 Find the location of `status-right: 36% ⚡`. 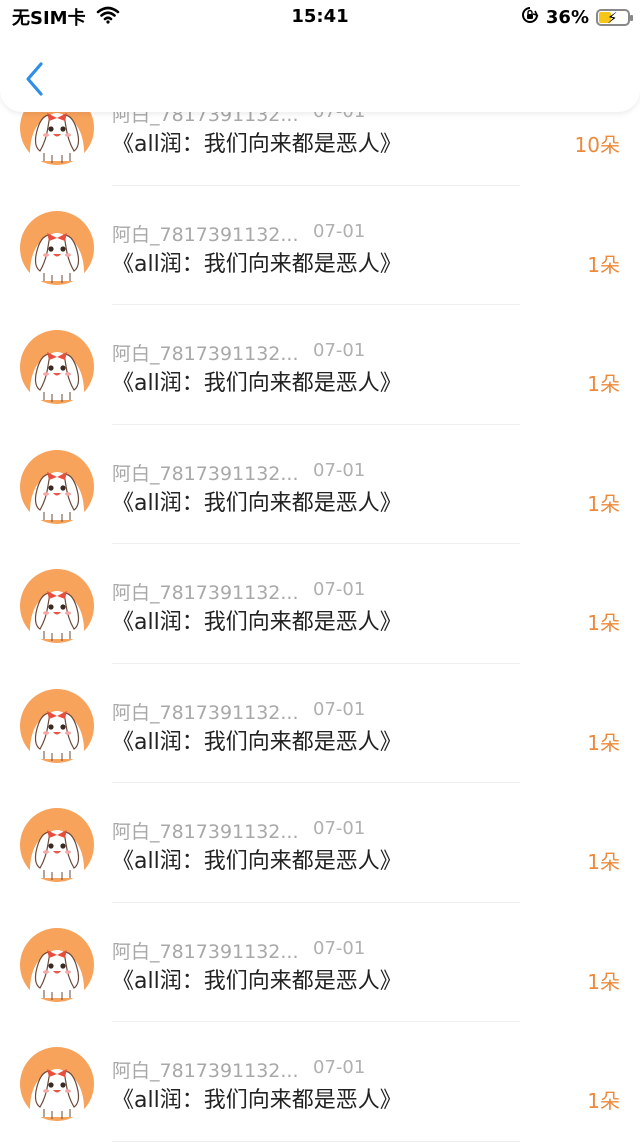

status-right: 36% ⚡ is located at coordinates (580, 17).